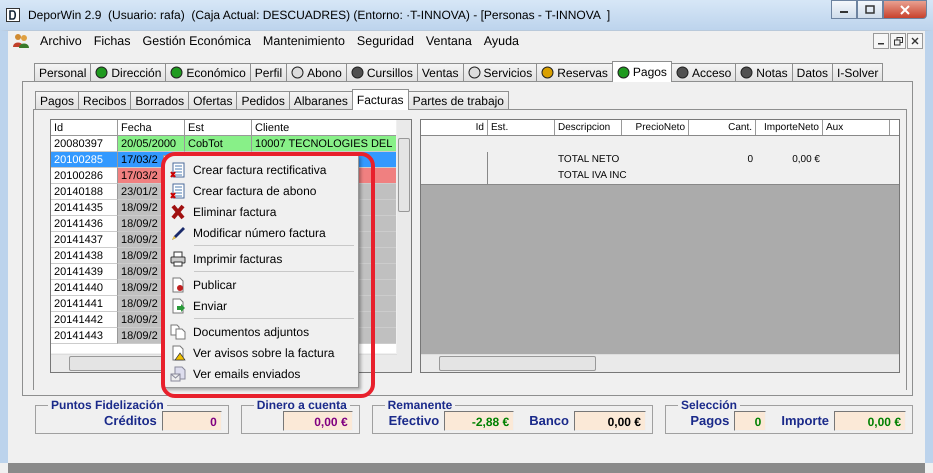  Describe the element at coordinates (479, 420) in the screenshot. I see `value-field: -2,88 €` at that location.